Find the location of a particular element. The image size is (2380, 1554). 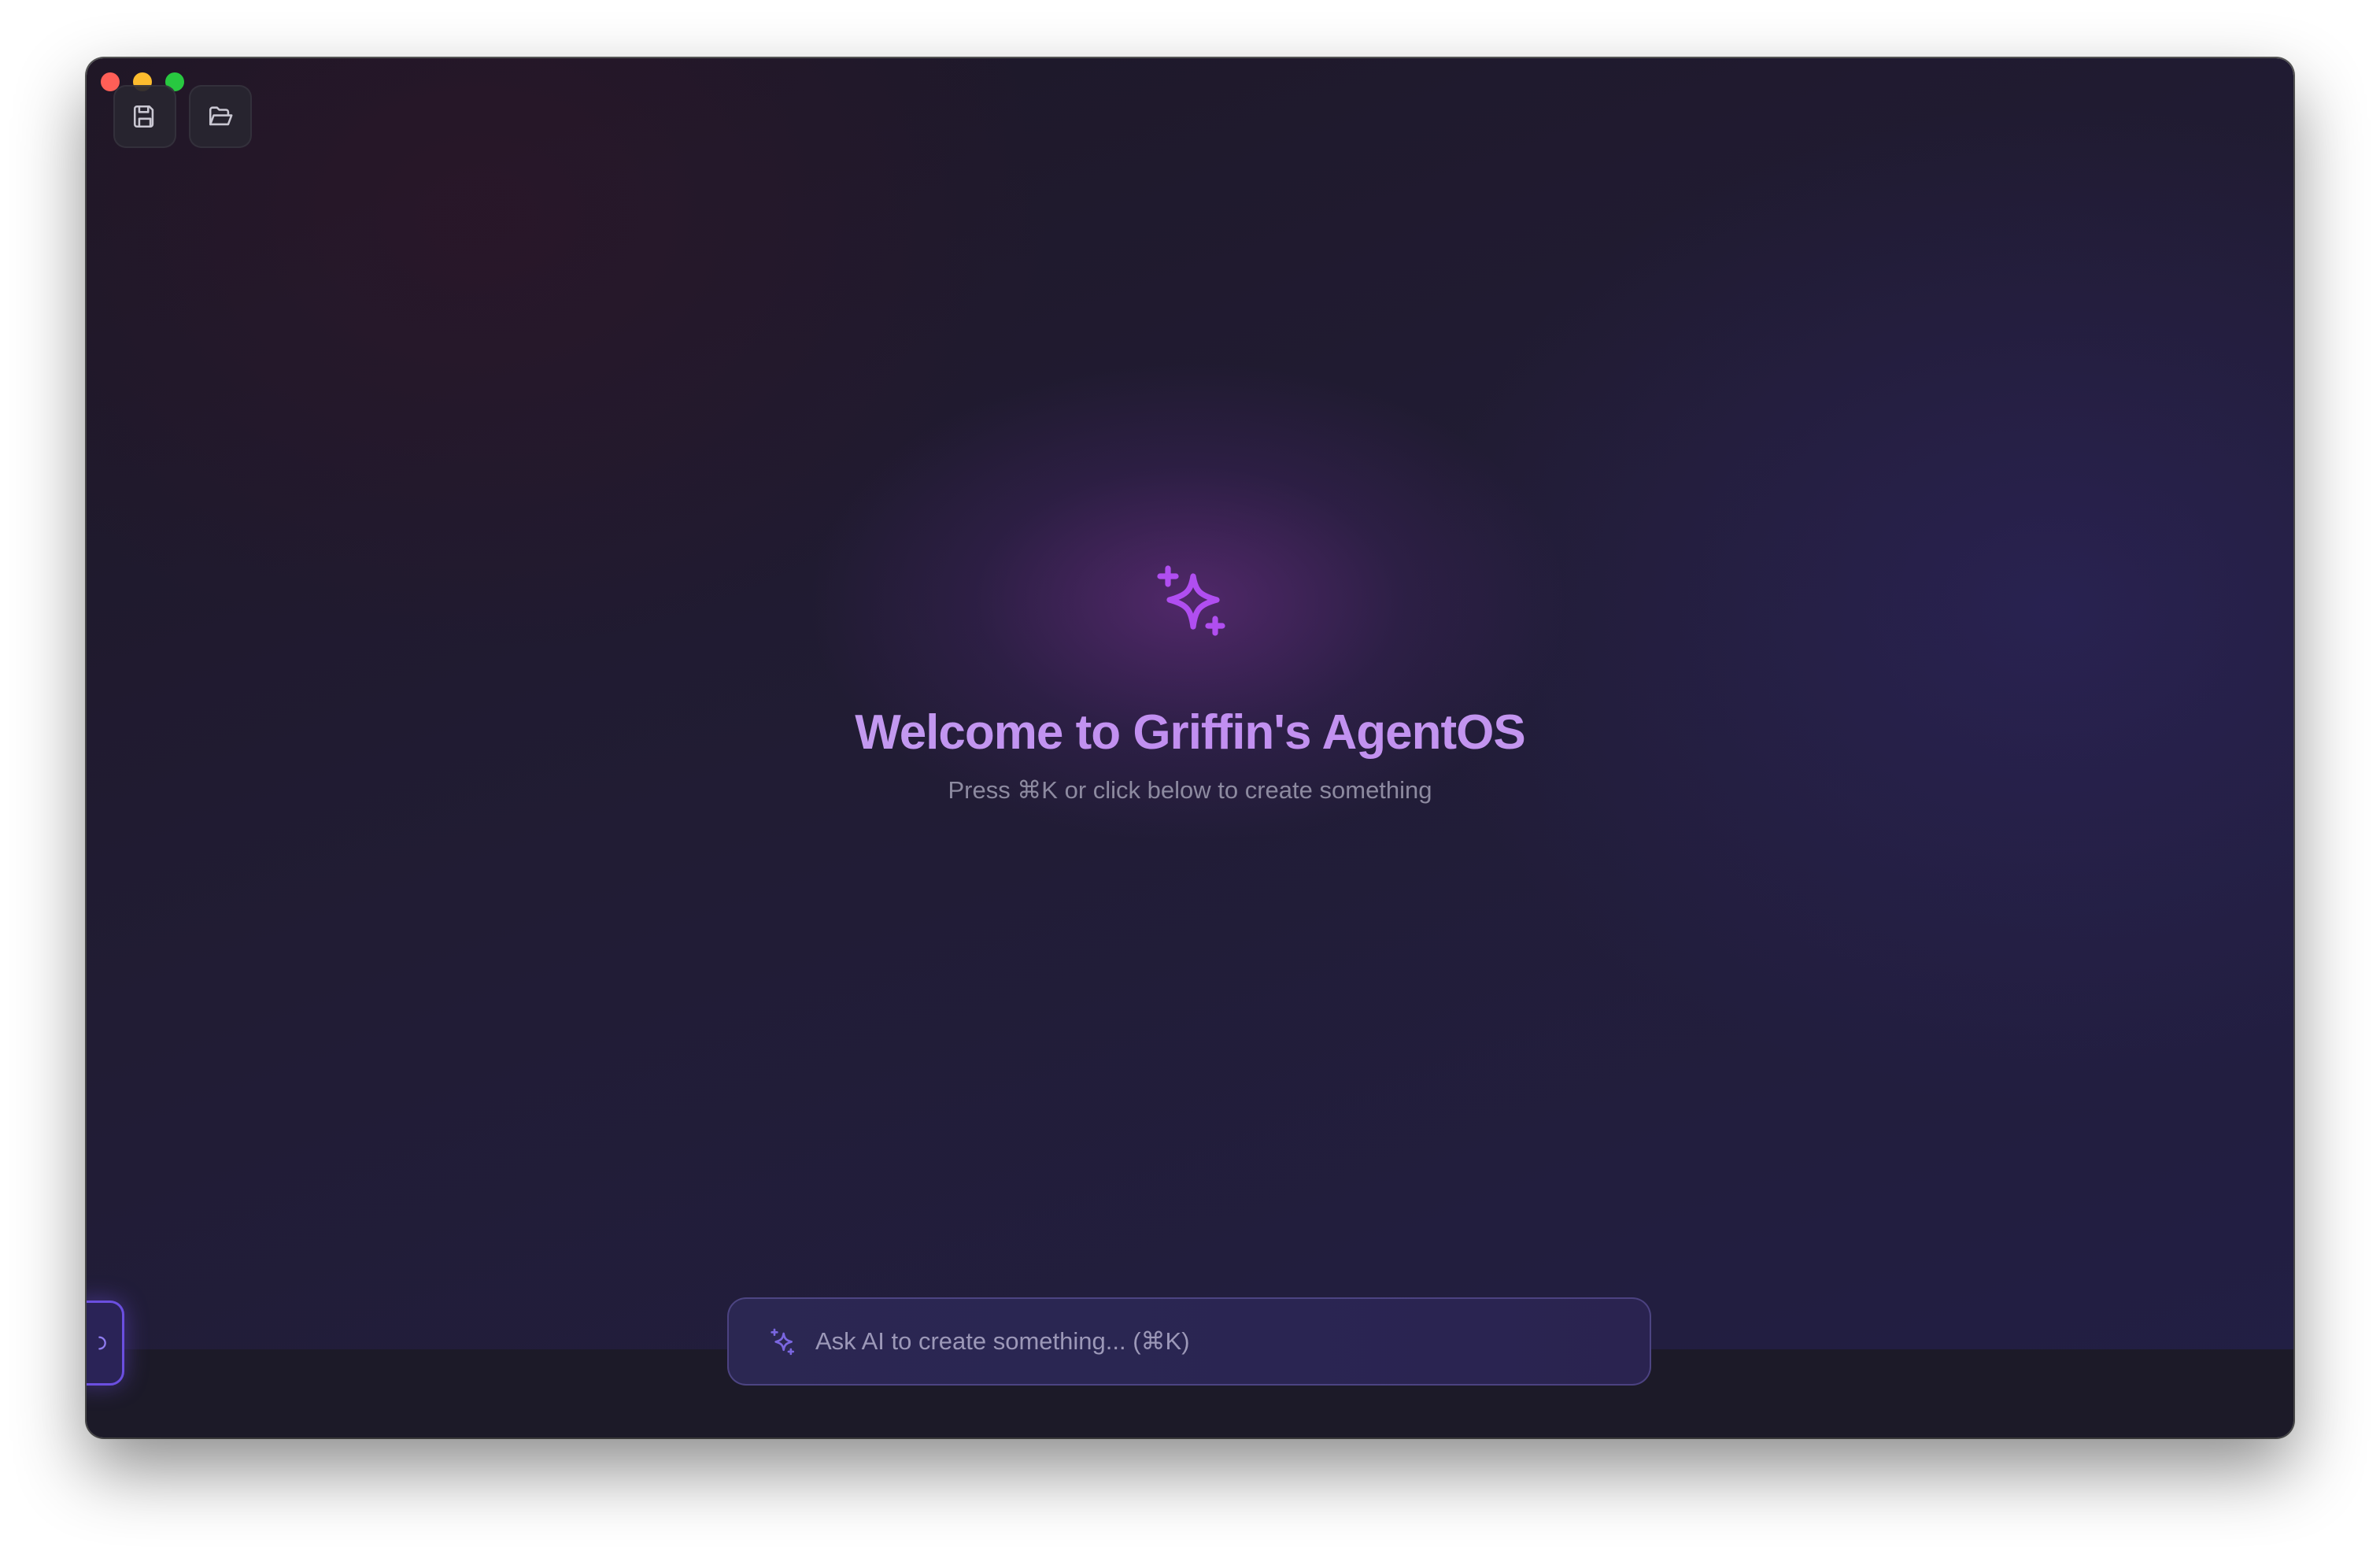

open-folder-button is located at coordinates (220, 116).